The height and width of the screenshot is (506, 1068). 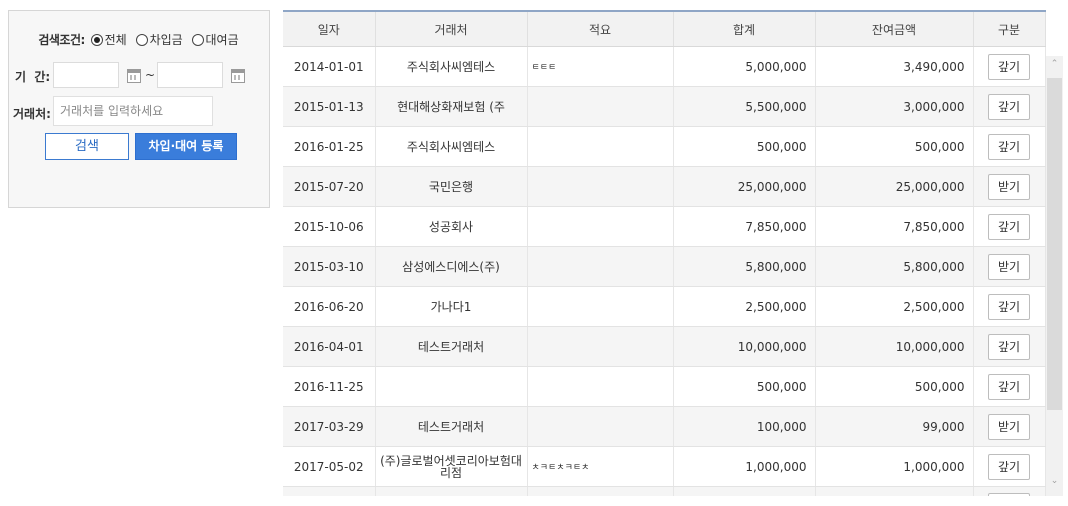 I want to click on cell-remaining, so click(x=894, y=491).